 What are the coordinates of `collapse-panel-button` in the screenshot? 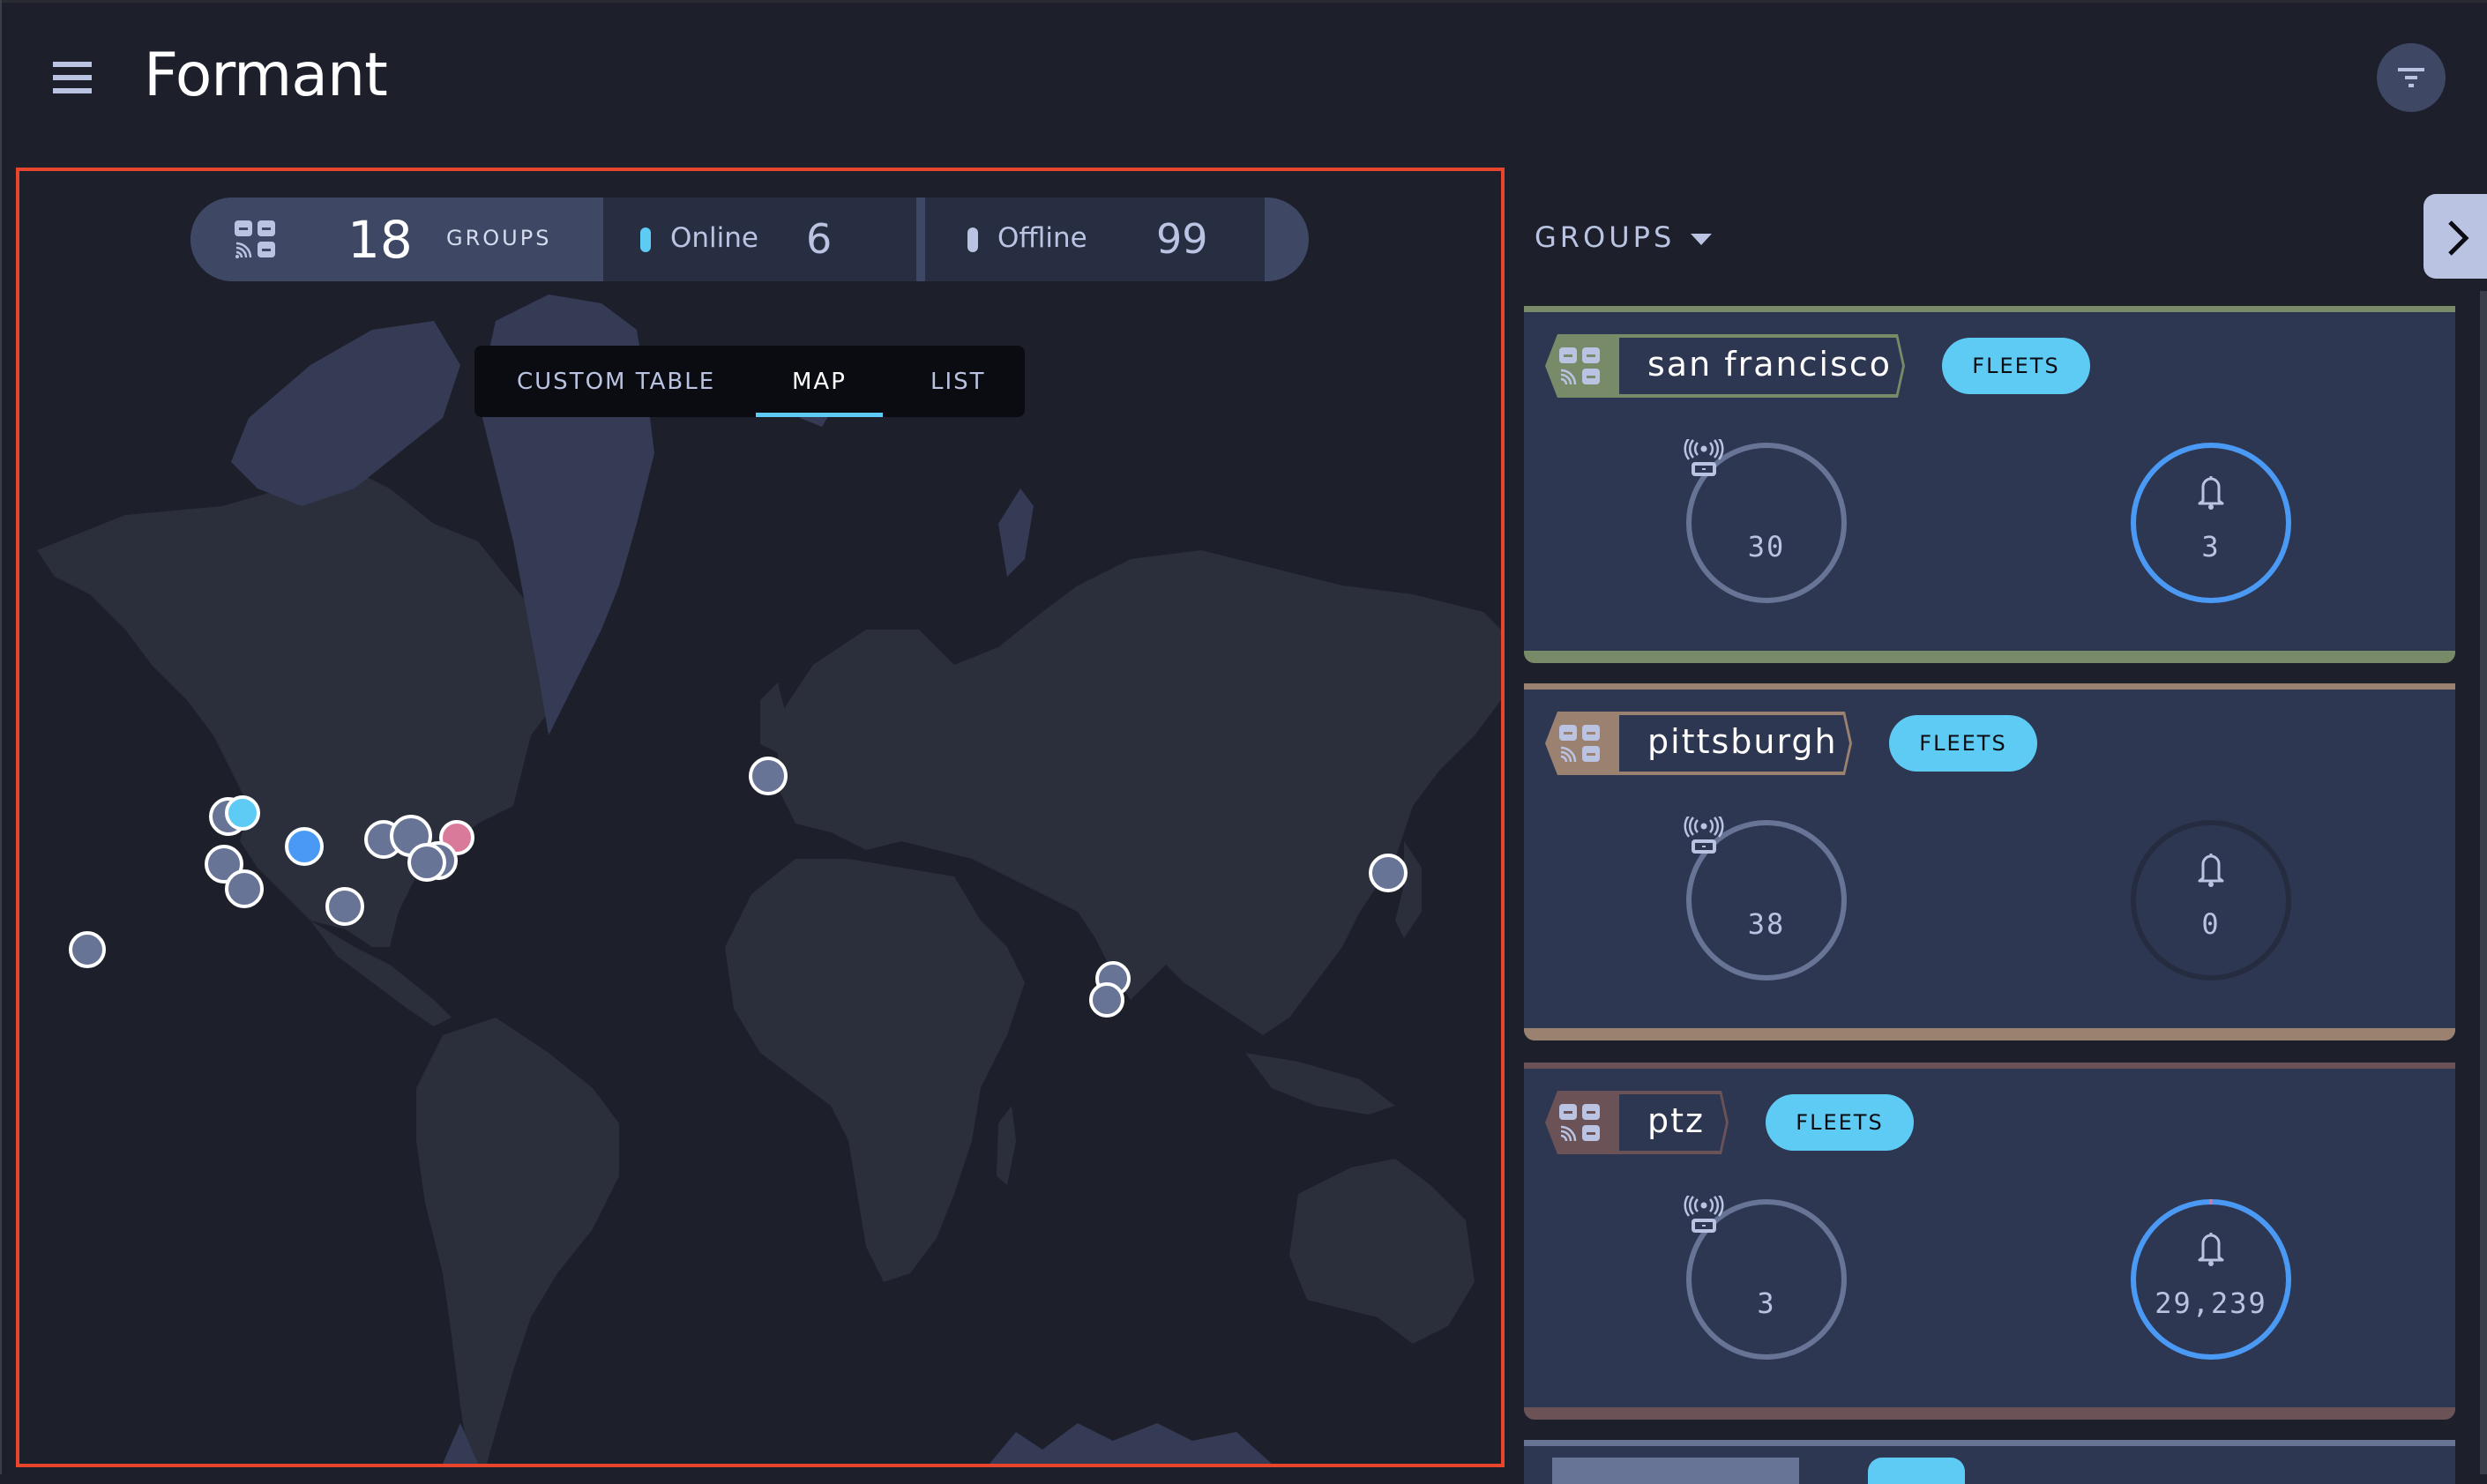 It's located at (2455, 236).